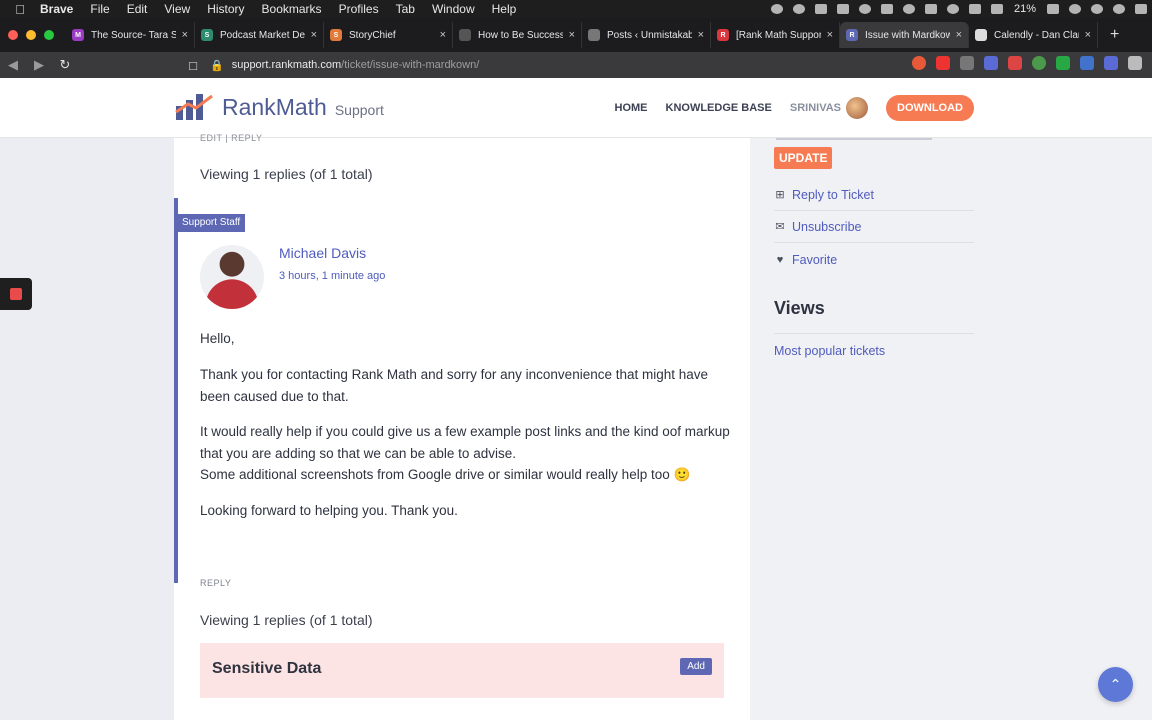  What do you see at coordinates (1119, 9) in the screenshot?
I see `siri-icon` at bounding box center [1119, 9].